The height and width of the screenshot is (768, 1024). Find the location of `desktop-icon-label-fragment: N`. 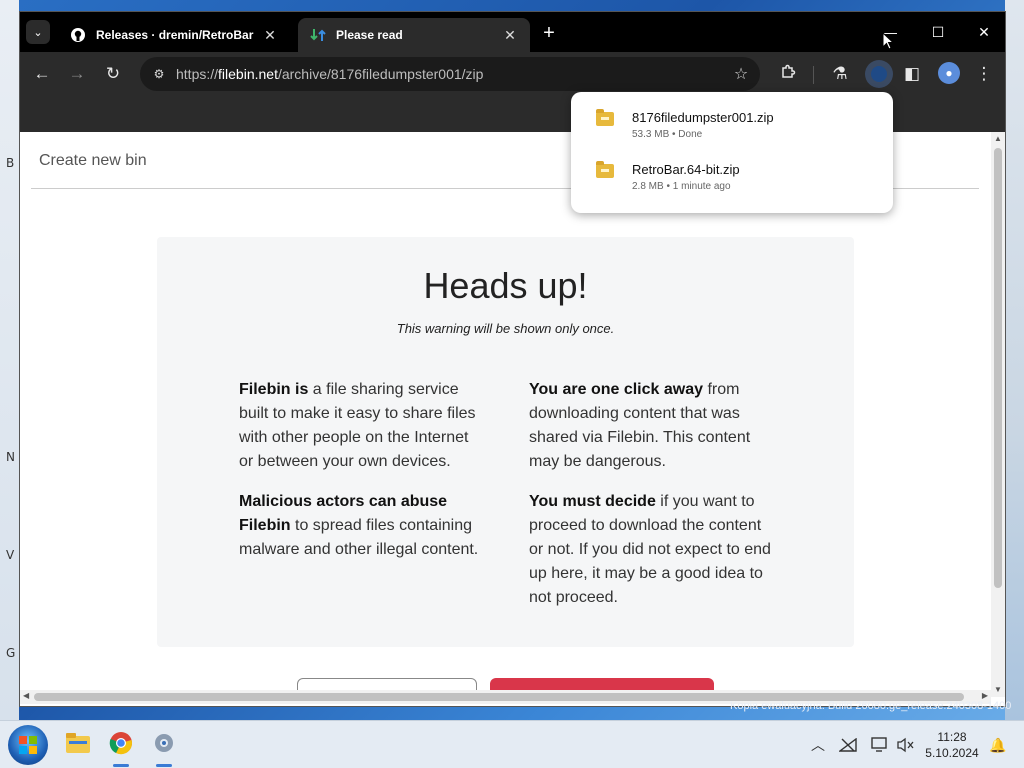

desktop-icon-label-fragment: N is located at coordinates (10, 457).